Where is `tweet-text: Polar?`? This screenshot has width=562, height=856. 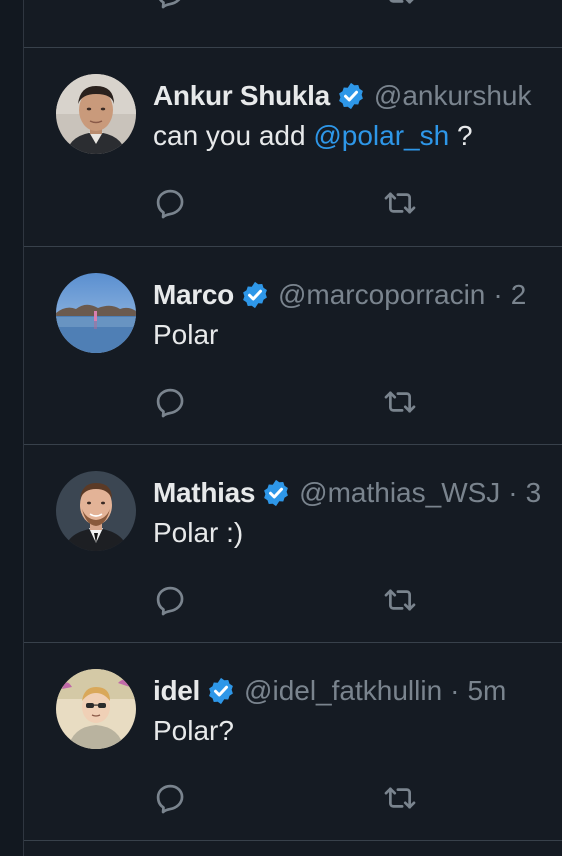
tweet-text: Polar? is located at coordinates (193, 730).